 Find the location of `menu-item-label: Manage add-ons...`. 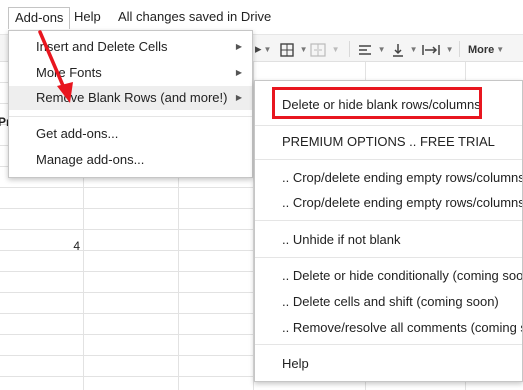

menu-item-label: Manage add-ons... is located at coordinates (90, 159).